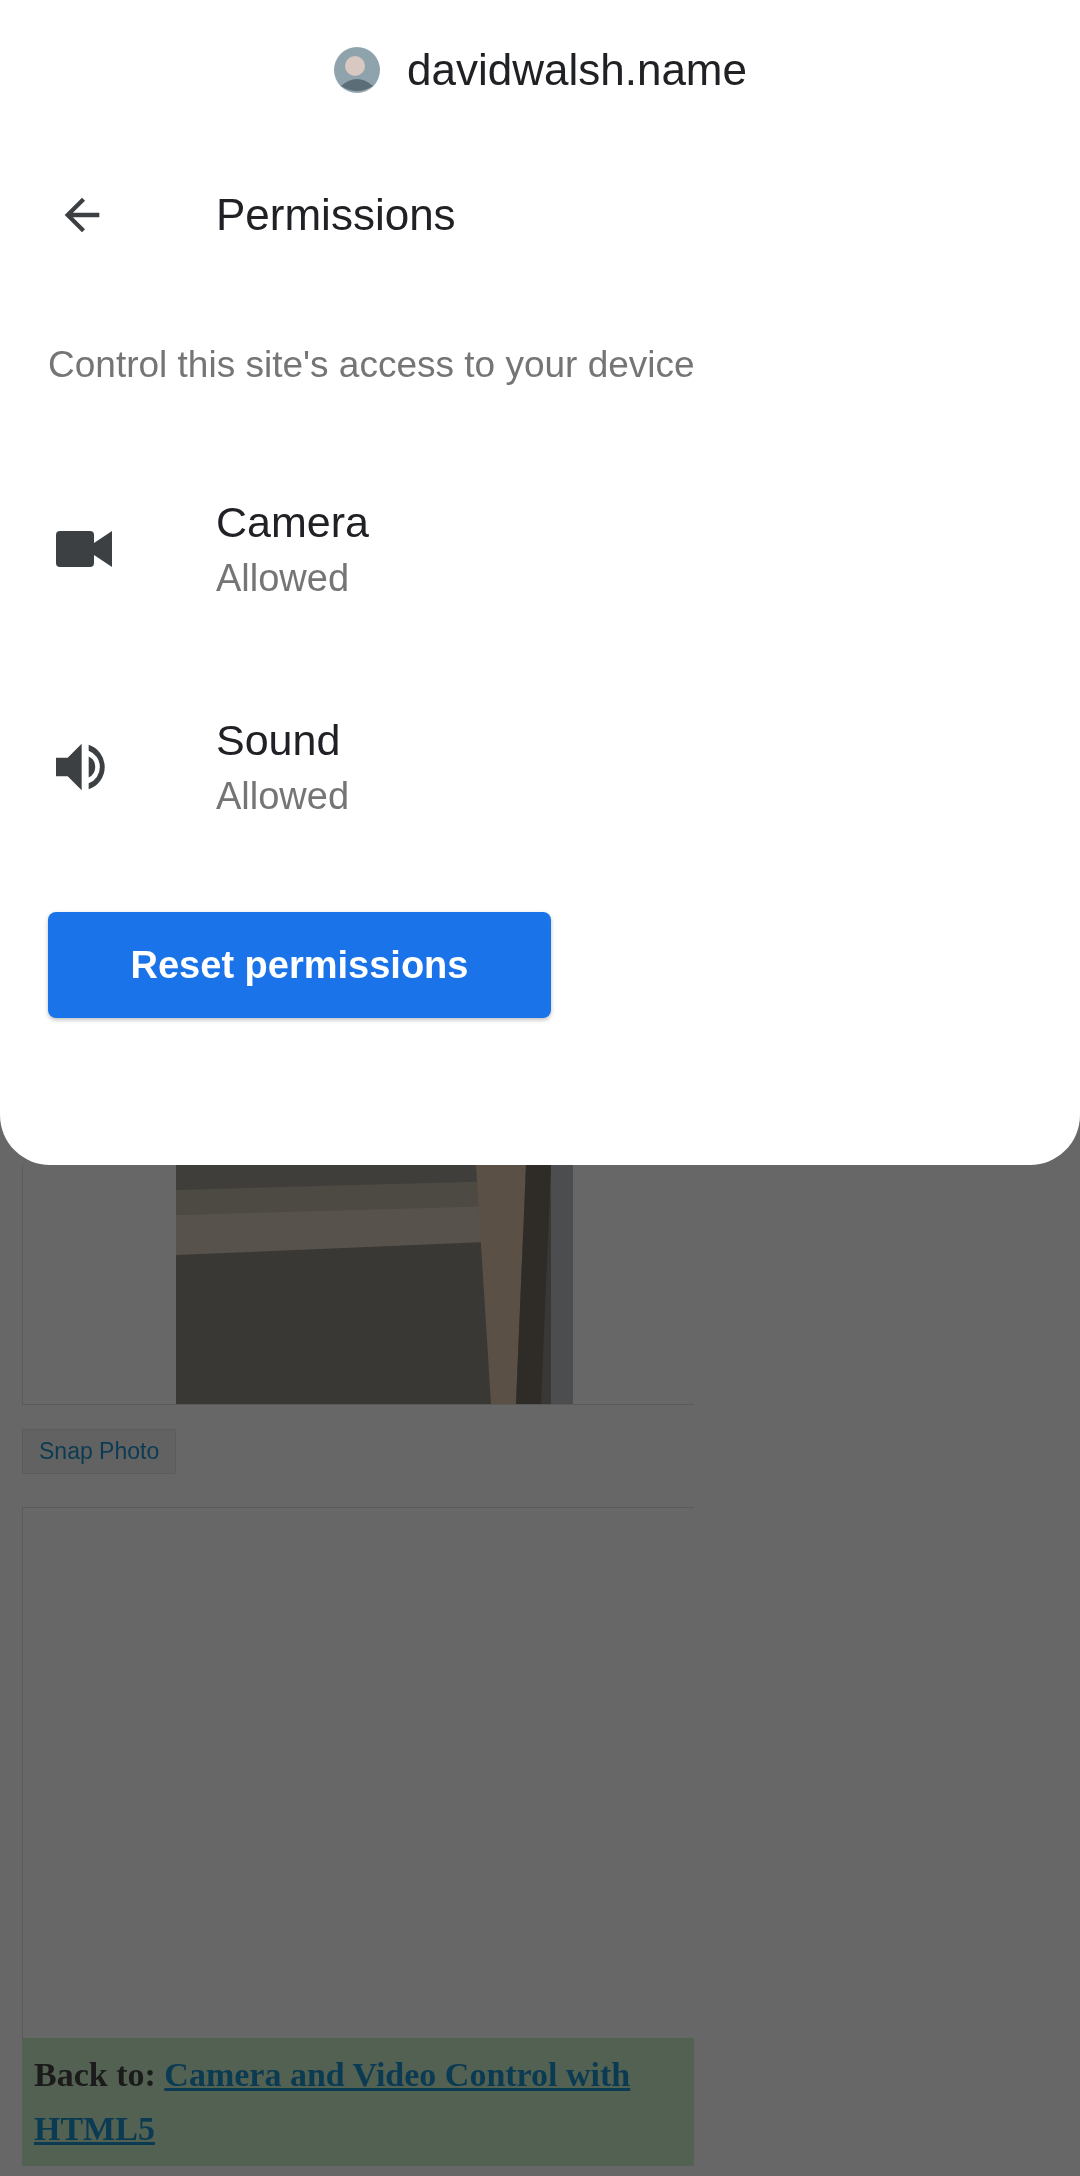 The height and width of the screenshot is (2176, 1080). Describe the element at coordinates (357, 70) in the screenshot. I see `site-icon` at that location.